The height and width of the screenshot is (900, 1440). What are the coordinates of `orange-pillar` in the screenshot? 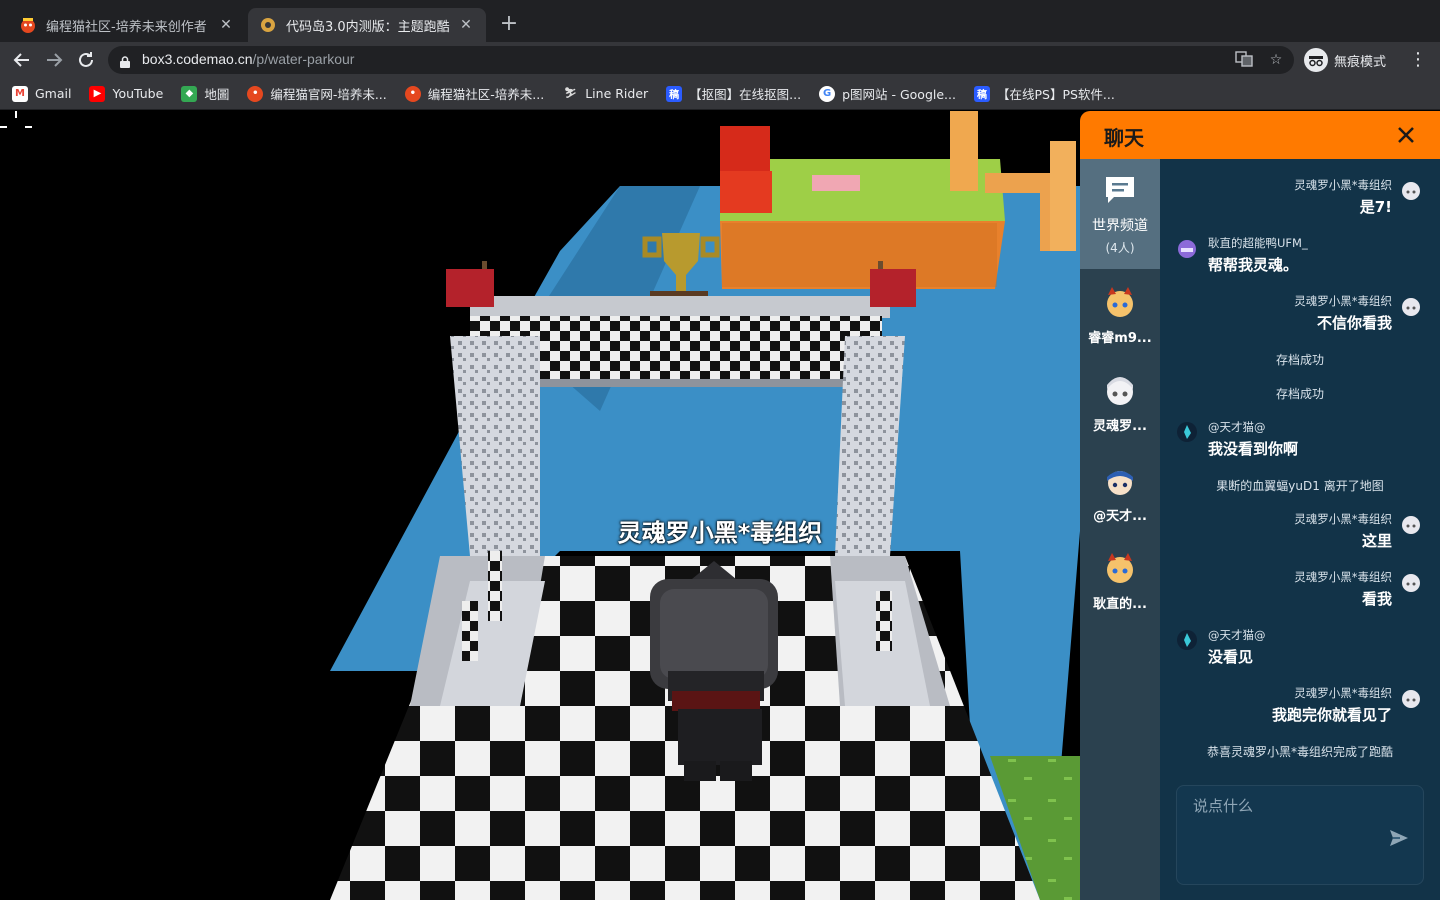 It's located at (1063, 196).